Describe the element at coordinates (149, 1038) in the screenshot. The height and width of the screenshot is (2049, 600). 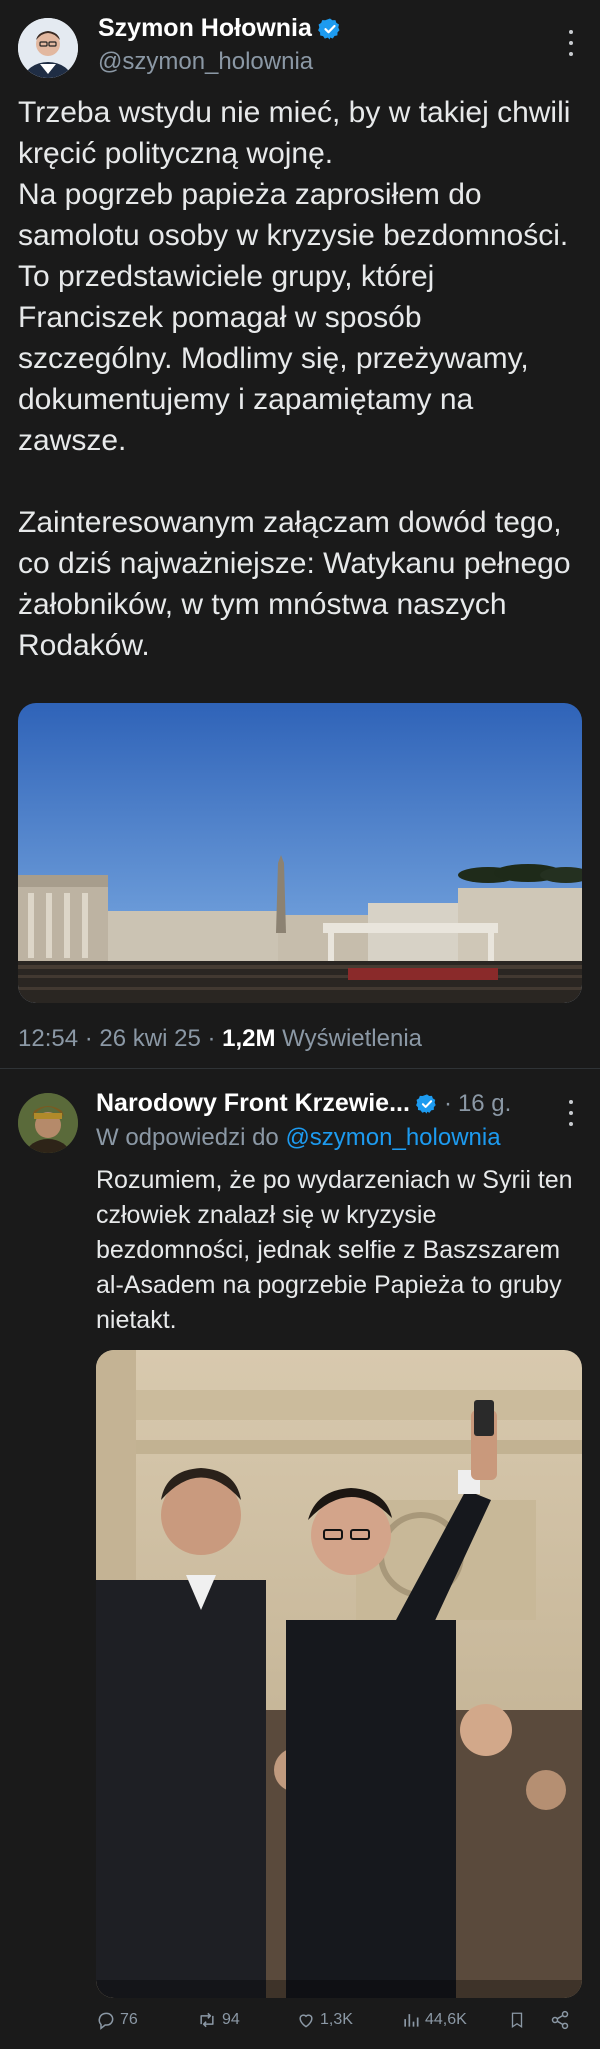
I see `tweet-date: 26 kwi 25` at that location.